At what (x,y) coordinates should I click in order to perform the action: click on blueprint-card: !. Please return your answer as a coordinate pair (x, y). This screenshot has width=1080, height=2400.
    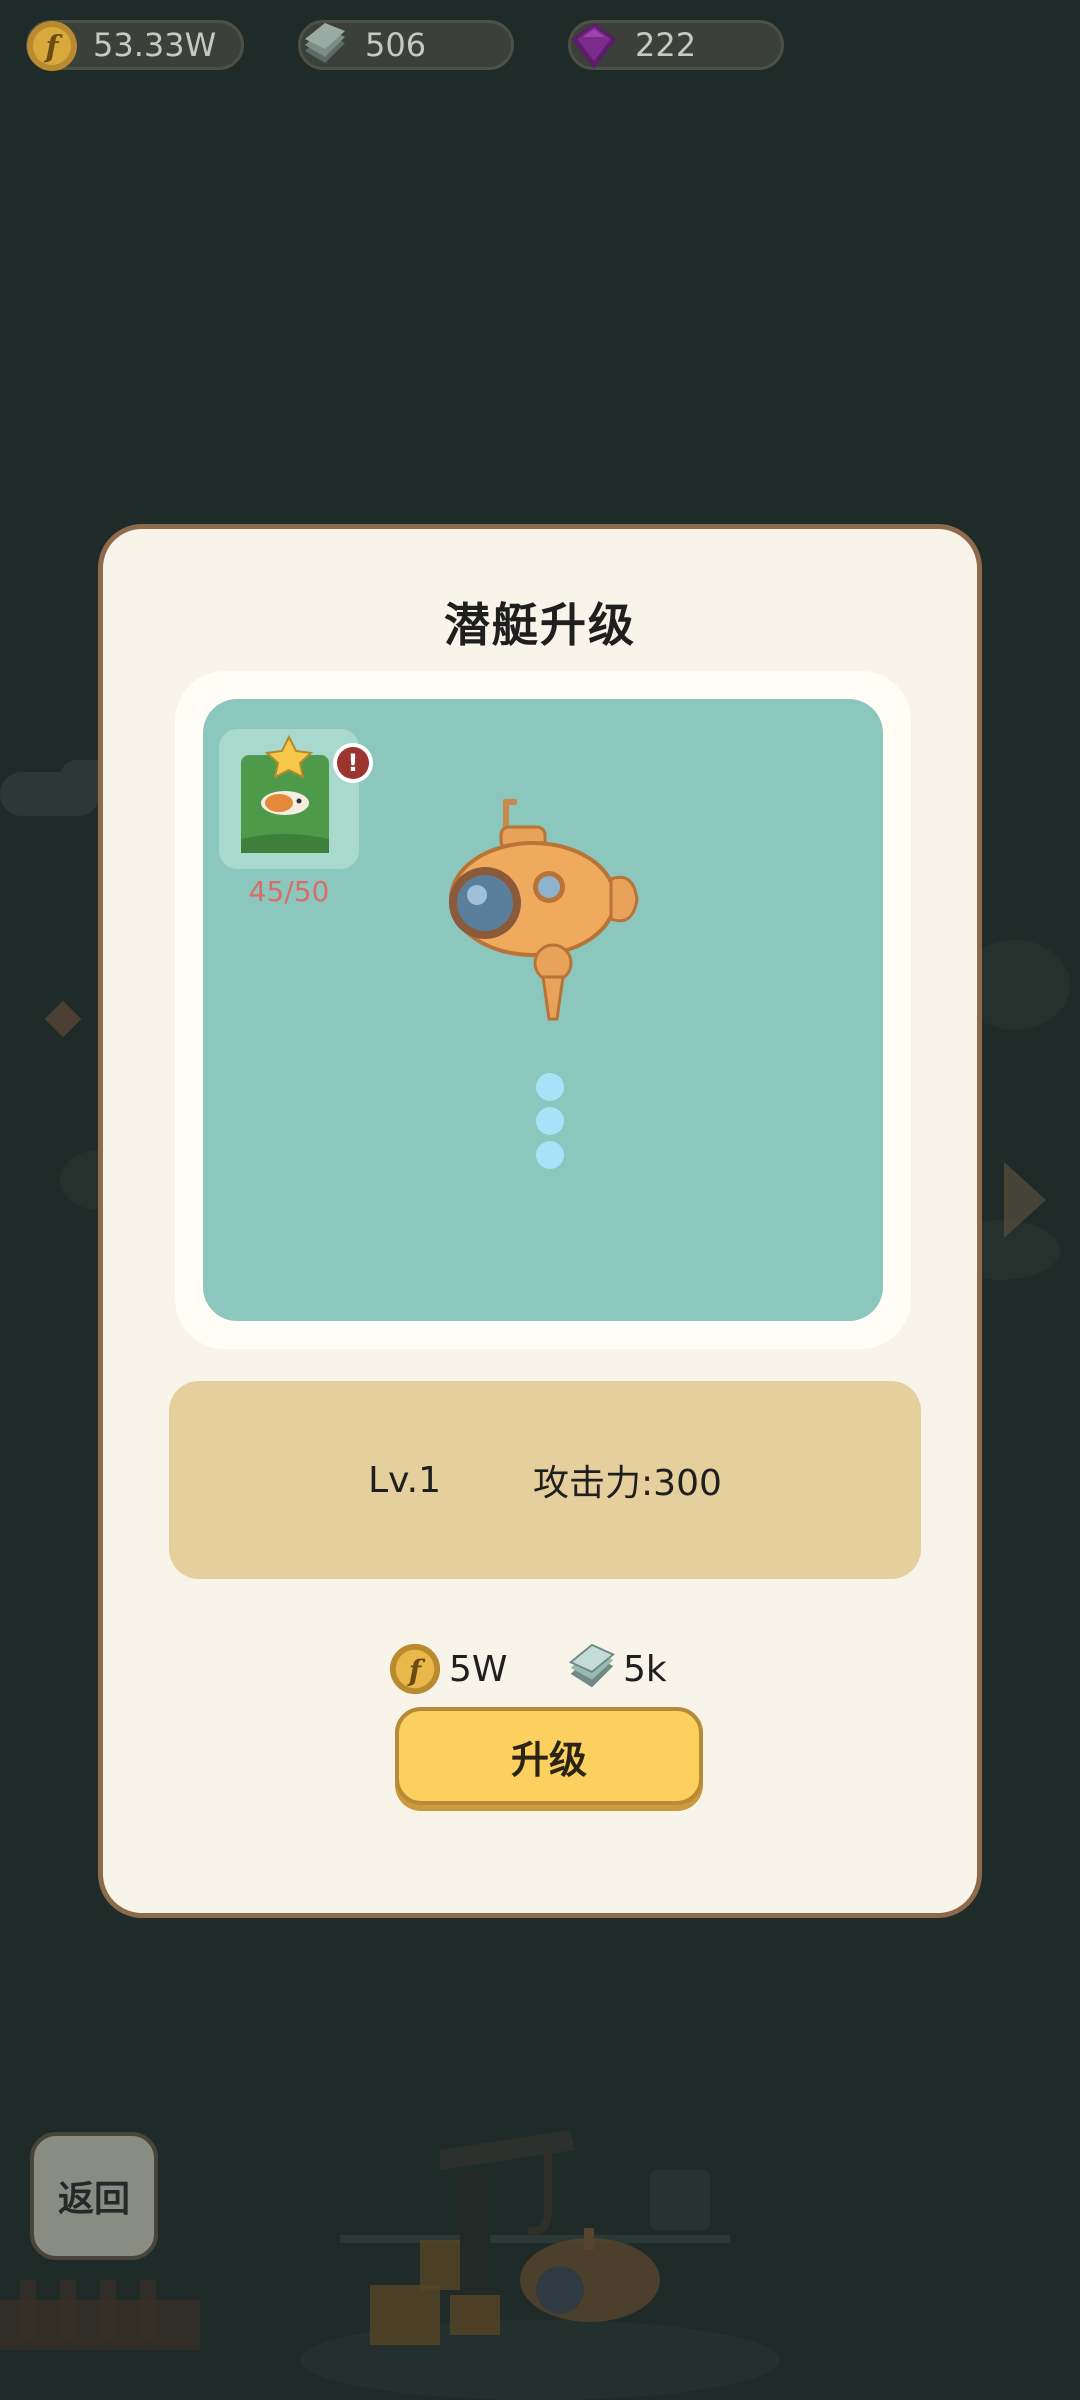
    Looking at the image, I should click on (296, 799).